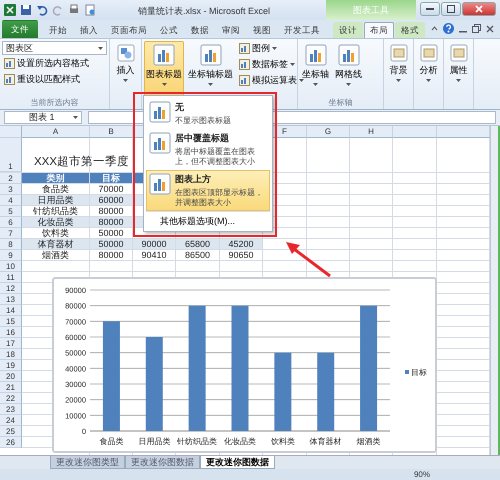 The image size is (500, 480). Describe the element at coordinates (11, 288) in the screenshot. I see `row-header: 12` at that location.